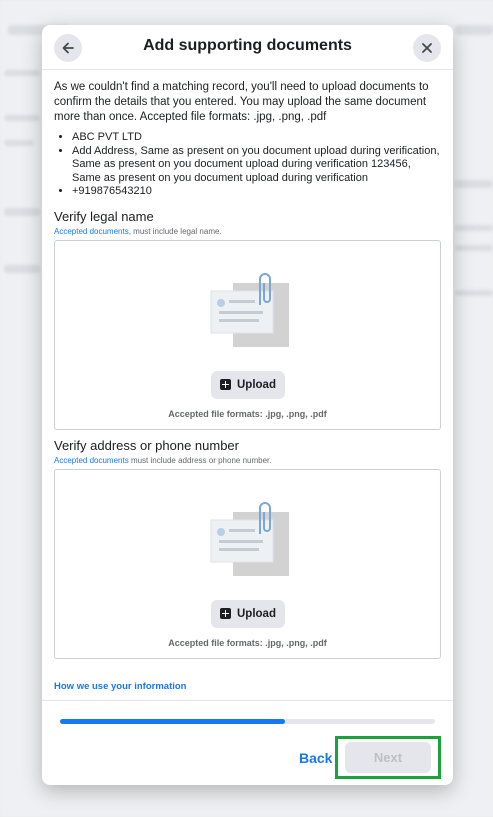 The height and width of the screenshot is (817, 493). I want to click on progress-fill, so click(172, 721).